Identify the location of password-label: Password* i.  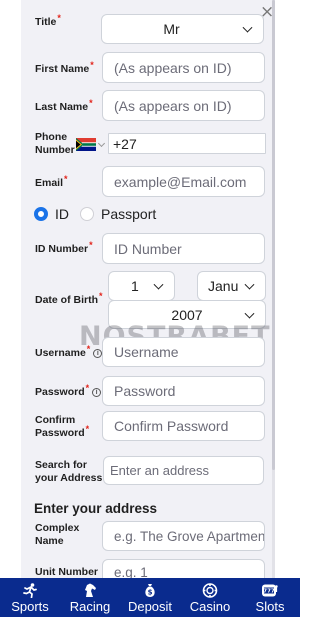
(68, 391).